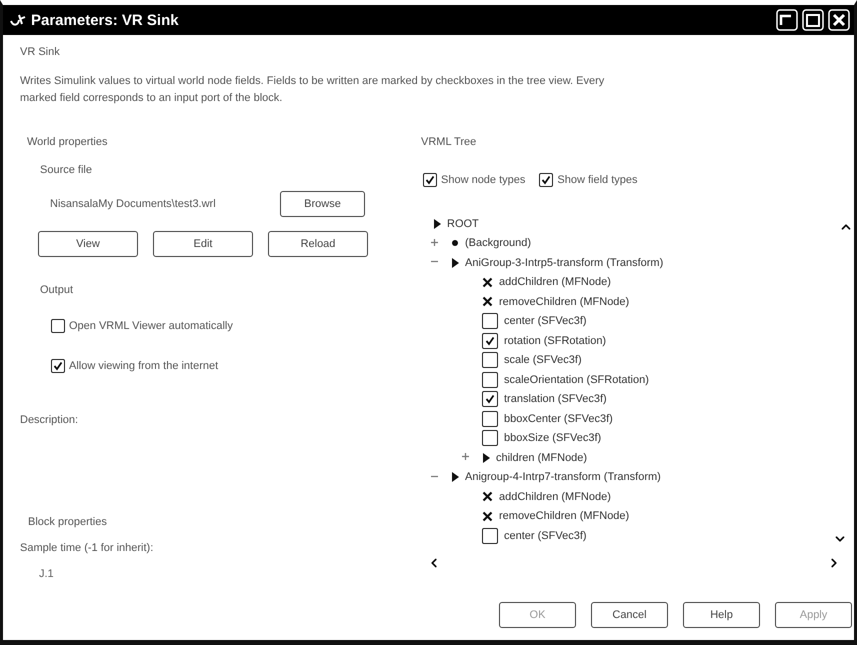  I want to click on tree-item: rotation (SFRotation), so click(555, 340).